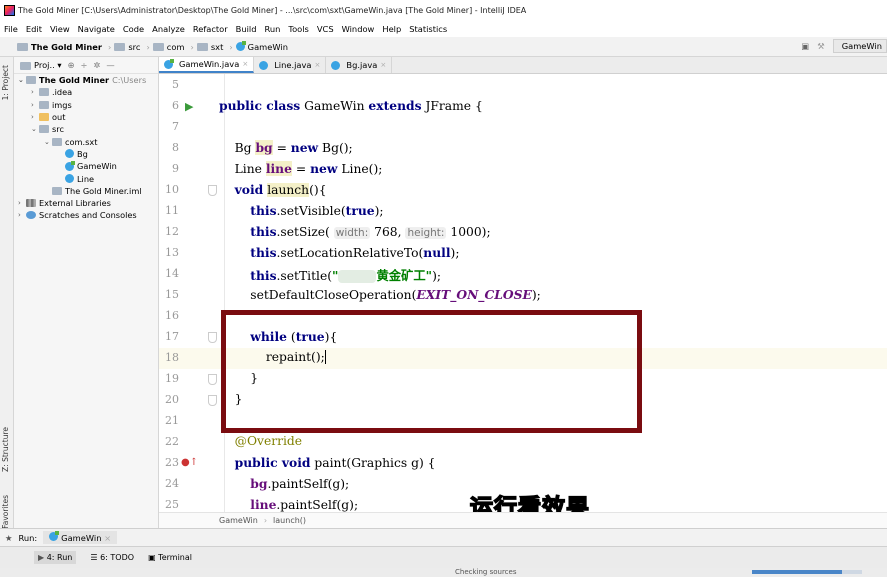 The image size is (887, 577). What do you see at coordinates (261, 46) in the screenshot?
I see `crumb-gamewin: GameWin` at bounding box center [261, 46].